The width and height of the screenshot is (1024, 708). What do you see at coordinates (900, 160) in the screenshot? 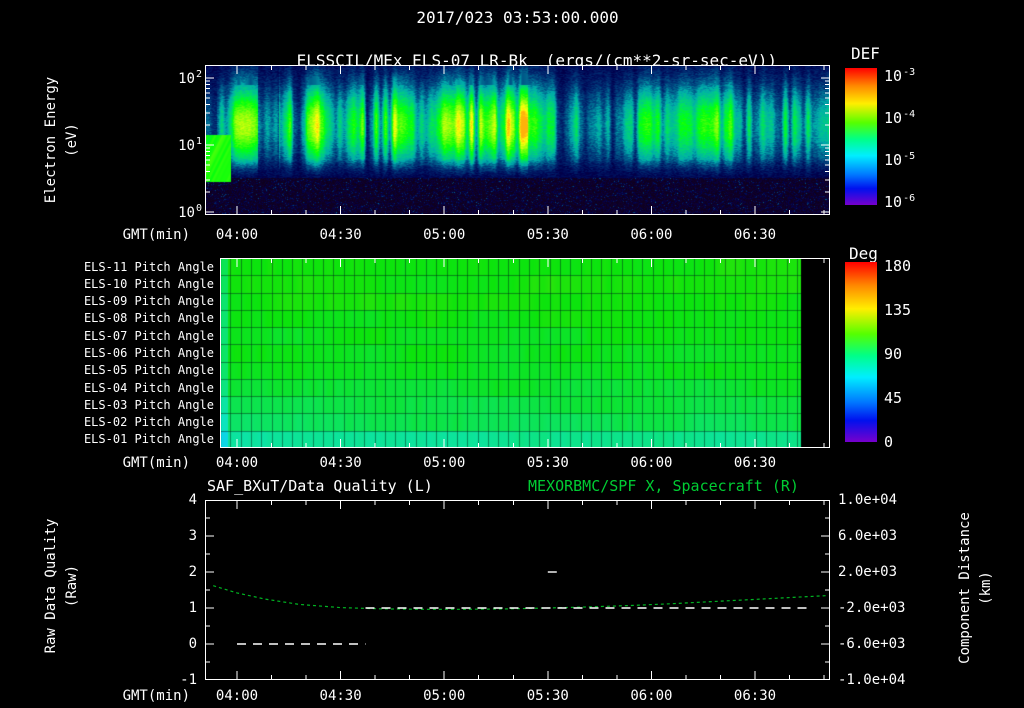
I see `colorbar-tick-label: 10-5` at bounding box center [900, 160].